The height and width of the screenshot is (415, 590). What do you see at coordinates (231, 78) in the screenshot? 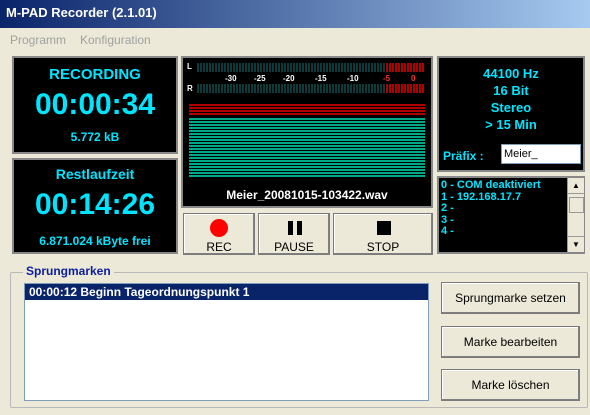
I see `vu-tick-label: -30` at bounding box center [231, 78].